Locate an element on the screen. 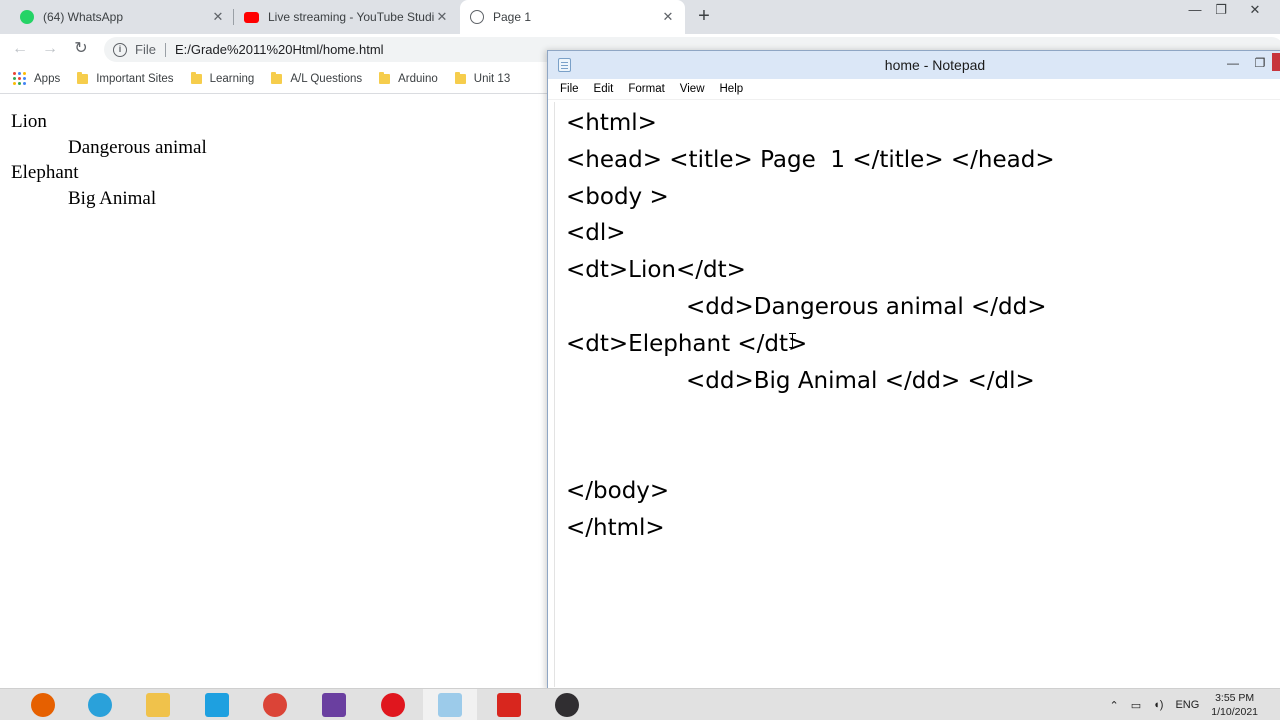  opera-icon is located at coordinates (393, 705).